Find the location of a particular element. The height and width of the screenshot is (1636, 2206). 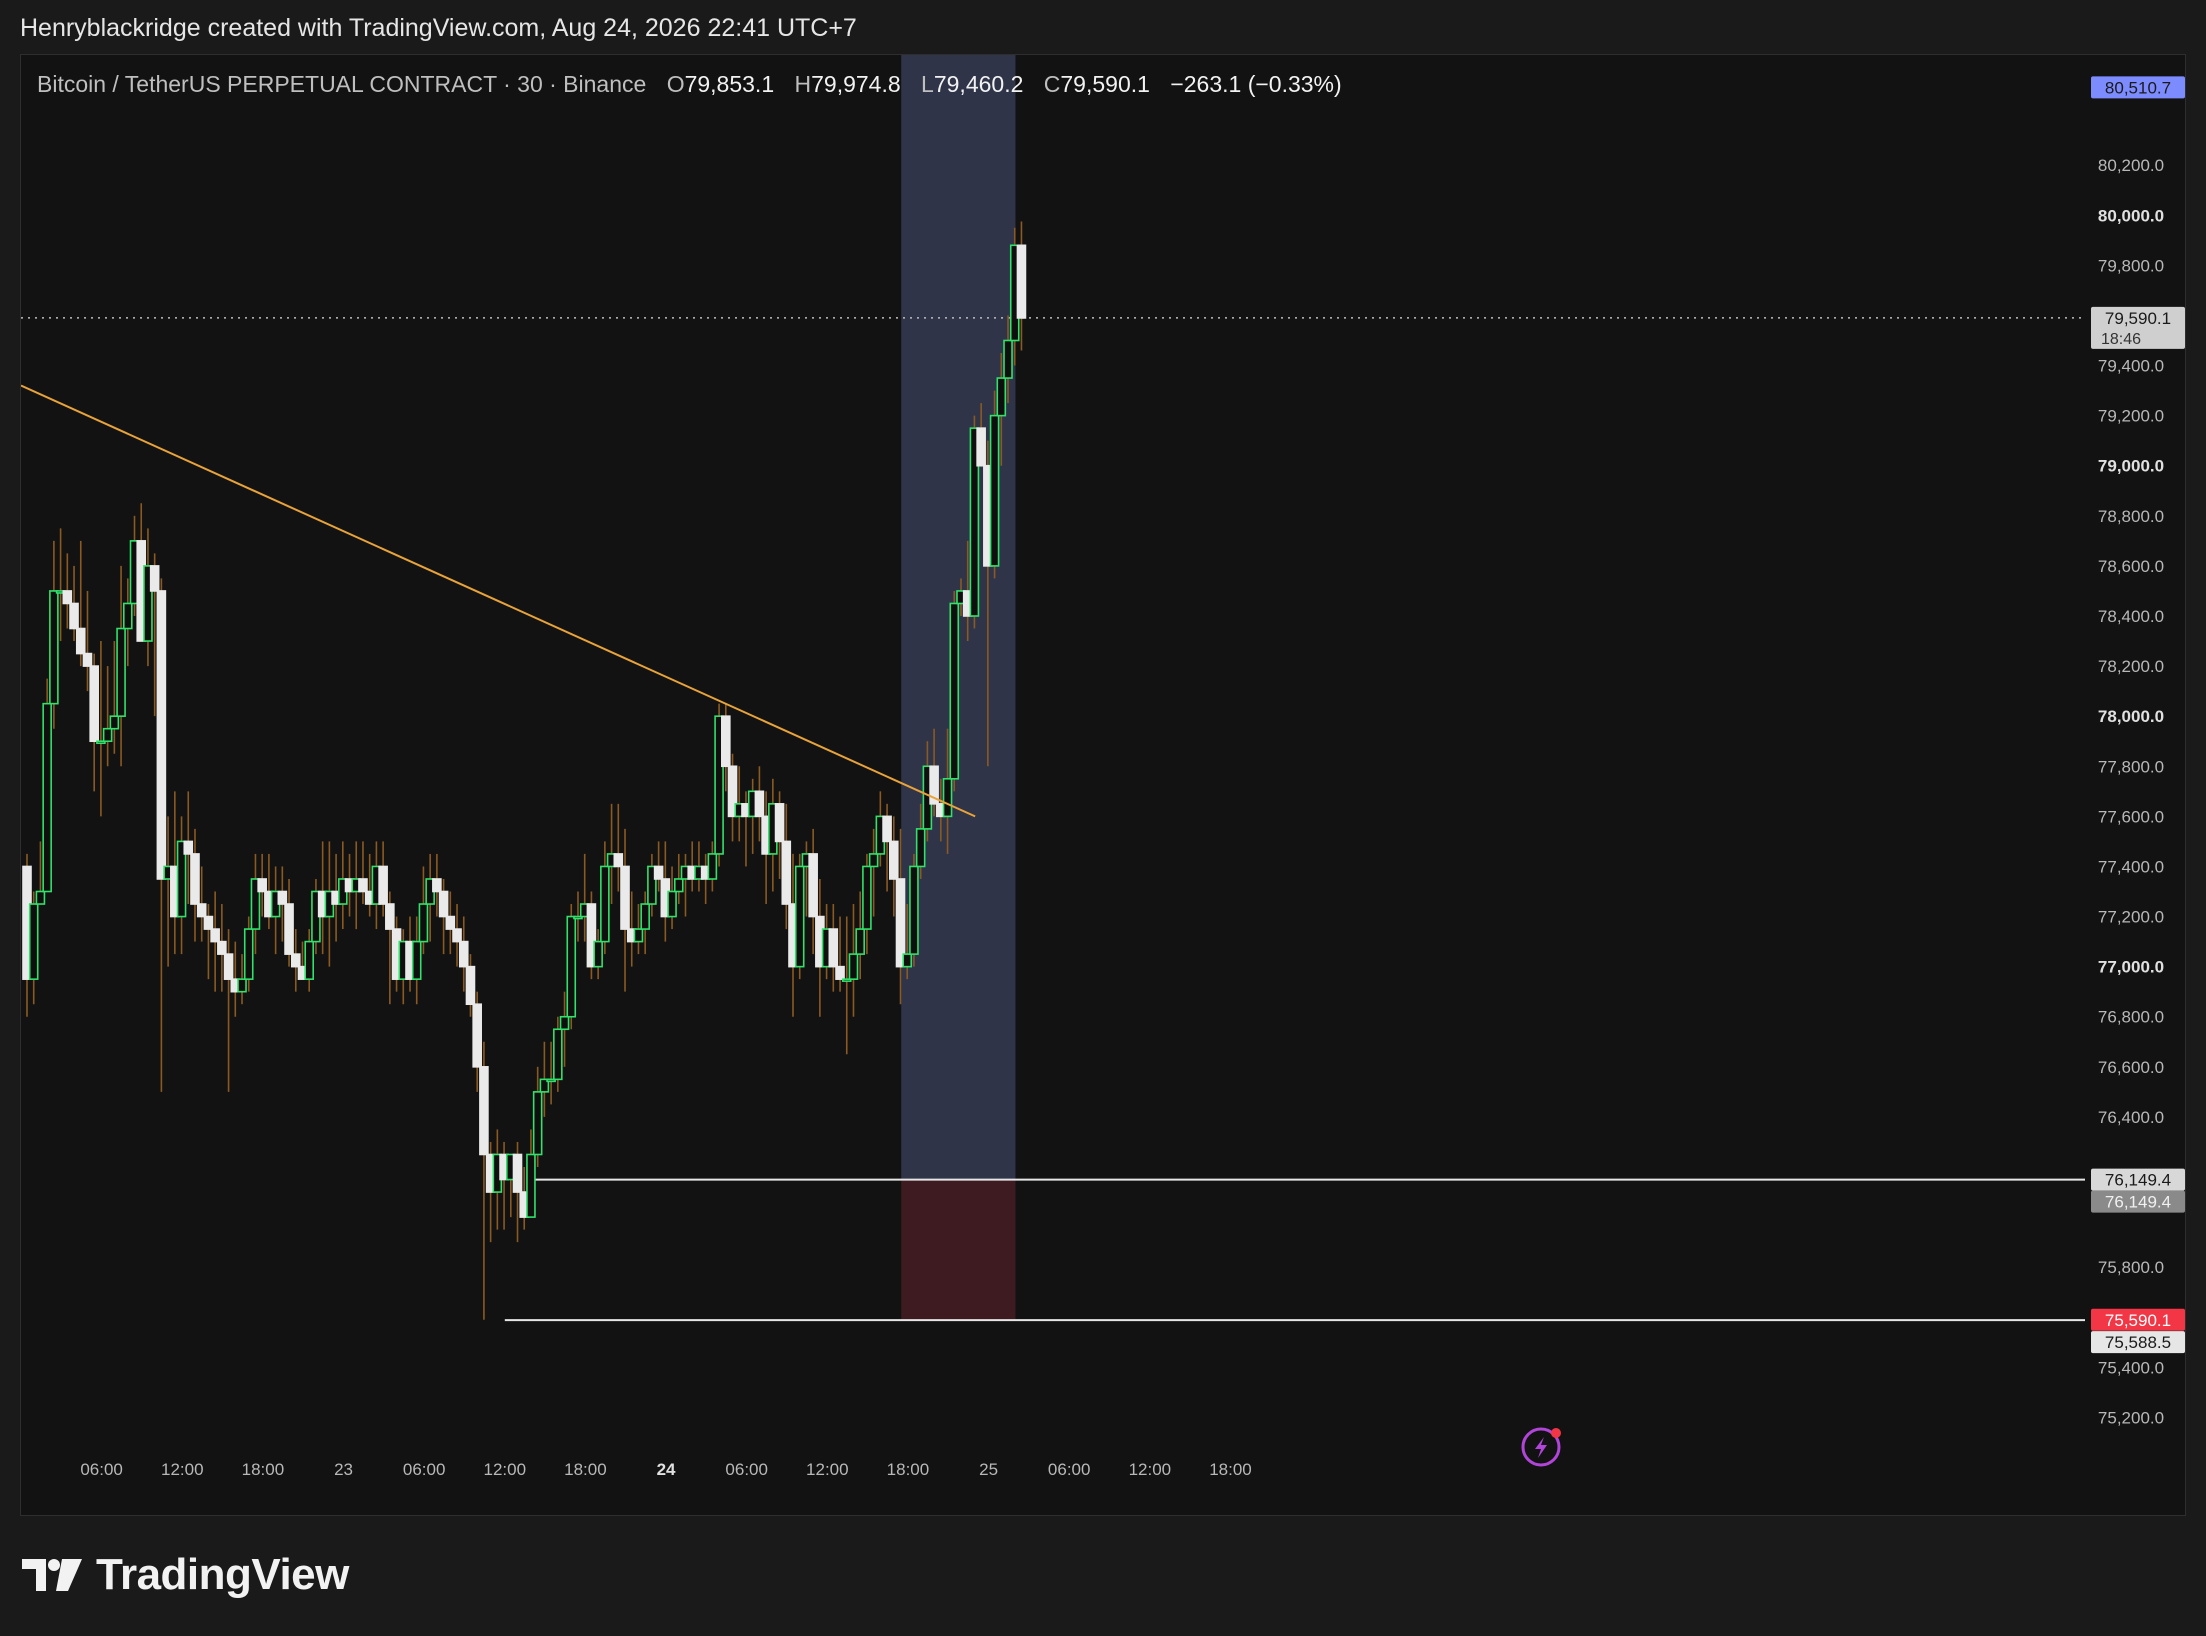

low-label: L is located at coordinates (927, 84).